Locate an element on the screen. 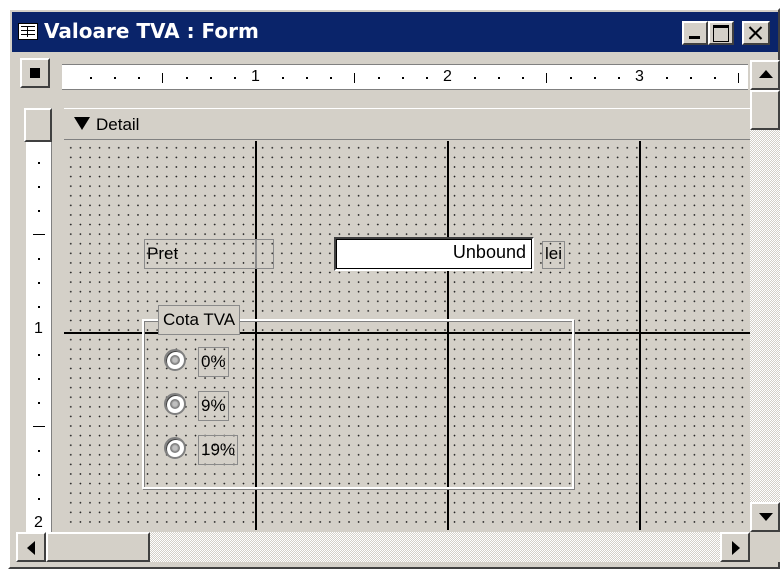  pret-label-text: Pret is located at coordinates (163, 253).